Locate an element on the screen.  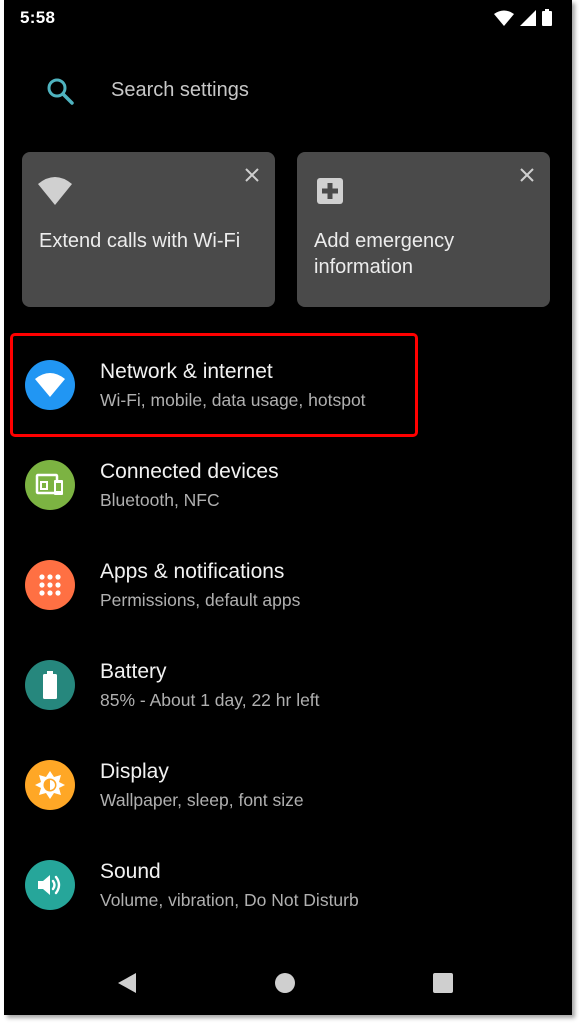
devices-icon is located at coordinates (49, 484).